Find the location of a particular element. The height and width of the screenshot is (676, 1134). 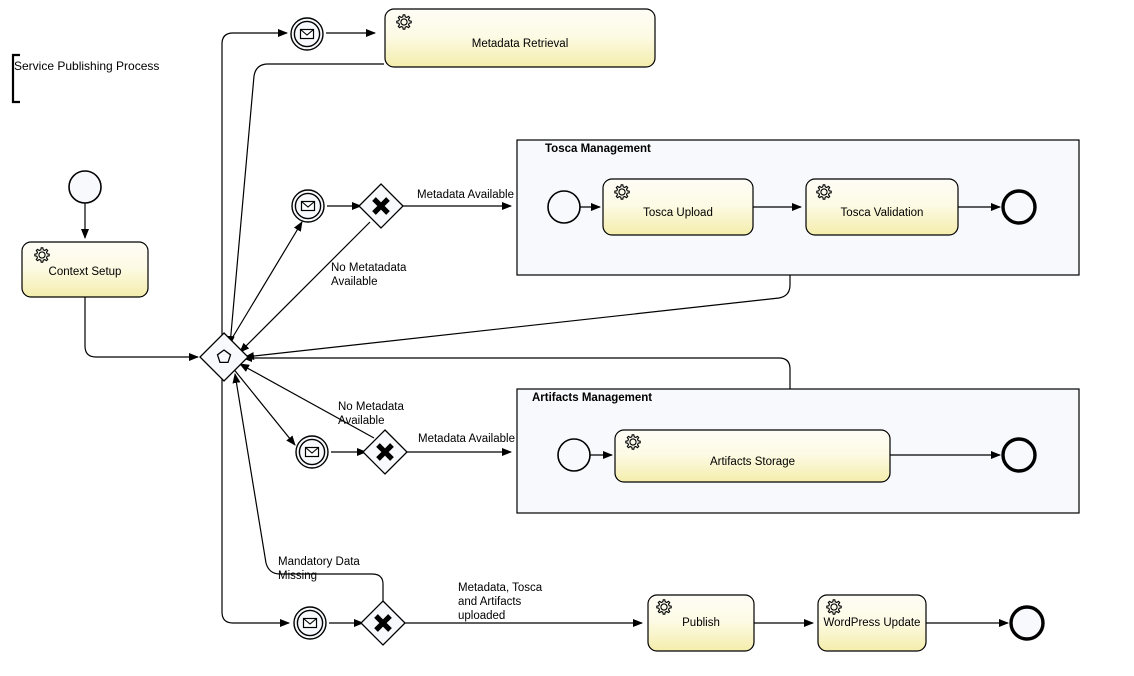

exclusive-gateway-tosca is located at coordinates (381, 206).